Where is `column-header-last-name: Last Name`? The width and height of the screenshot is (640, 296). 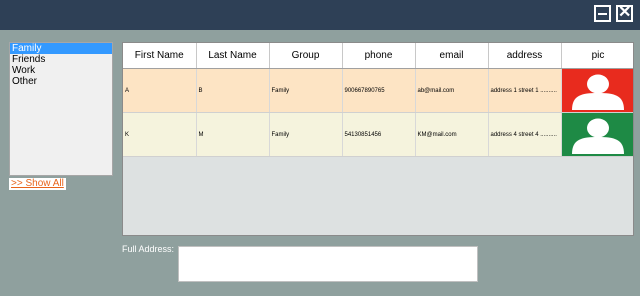
column-header-last-name: Last Name is located at coordinates (233, 56).